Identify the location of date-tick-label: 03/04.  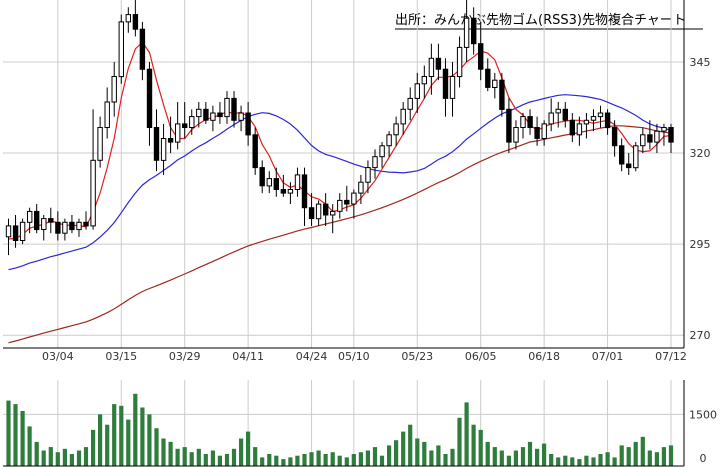
(58, 356).